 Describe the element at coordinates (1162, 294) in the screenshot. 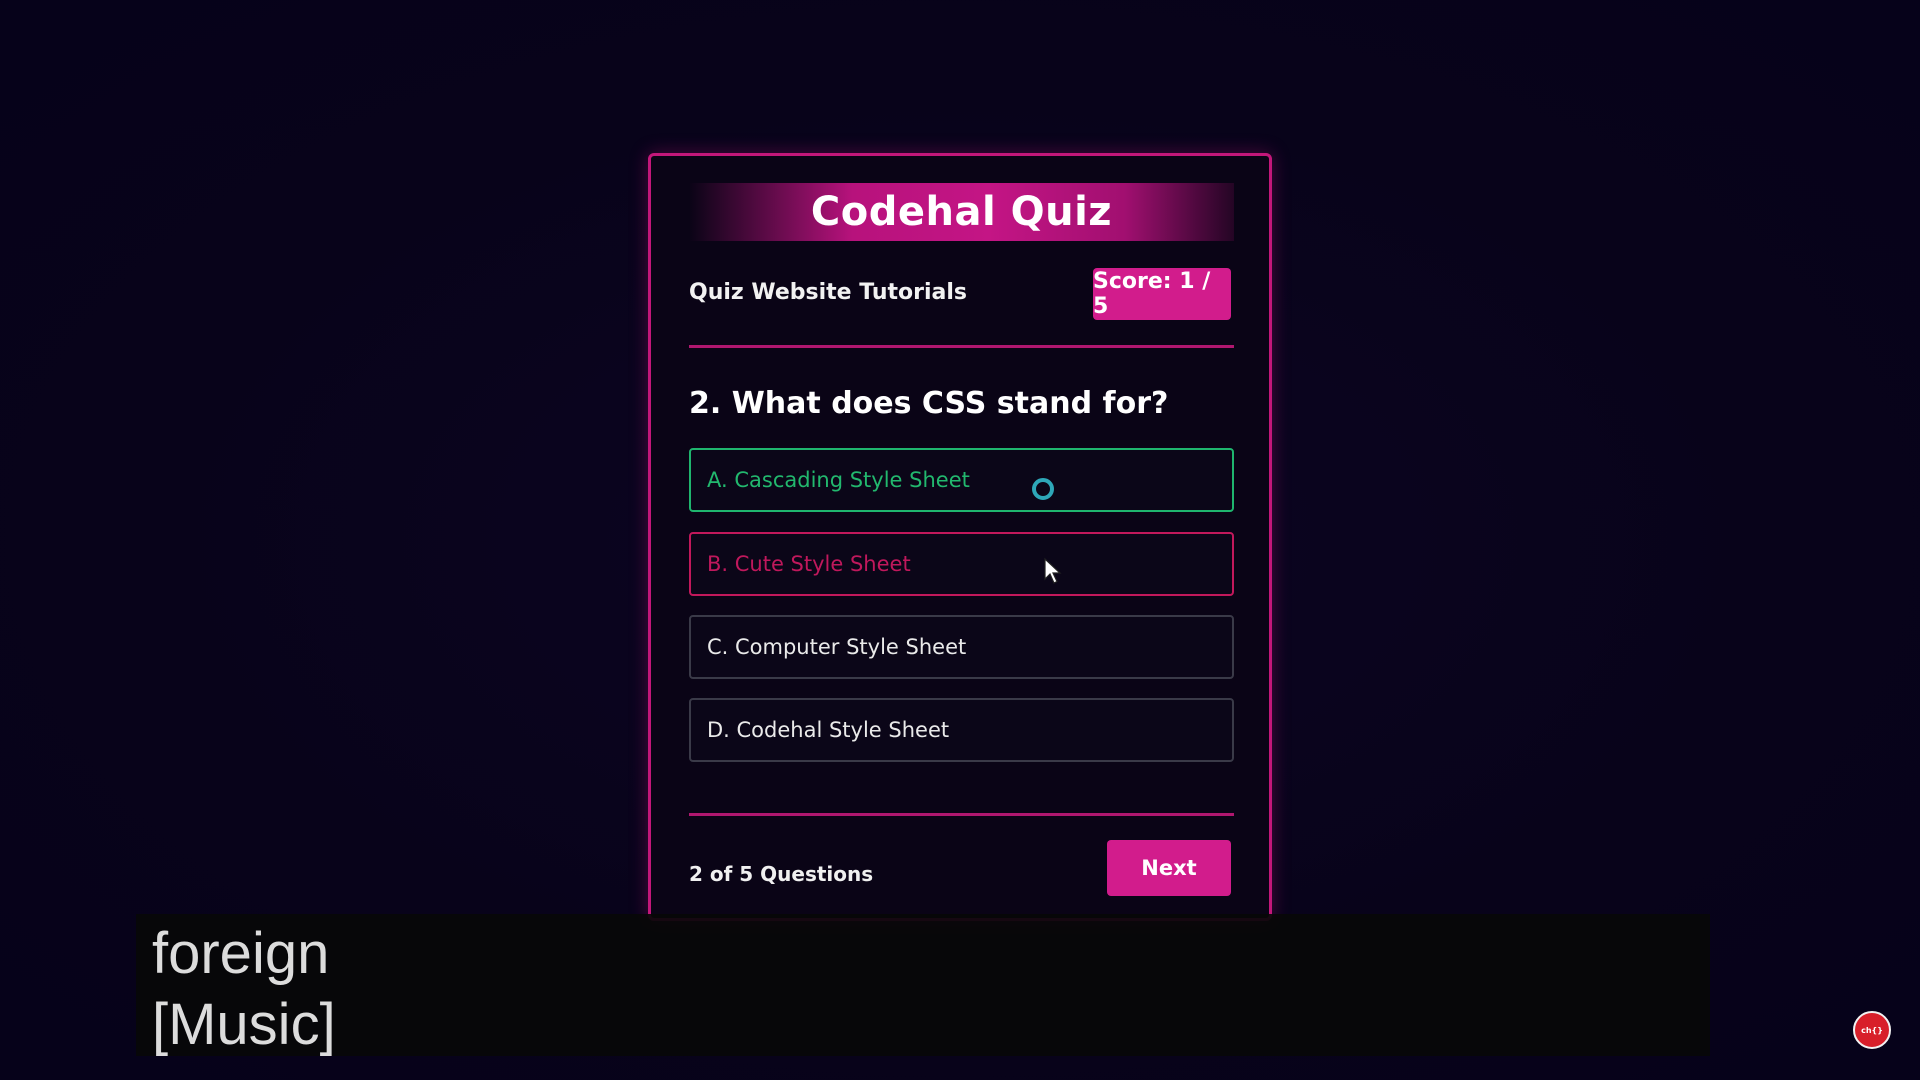

I see `score-badge: Score: 1 / 5` at that location.